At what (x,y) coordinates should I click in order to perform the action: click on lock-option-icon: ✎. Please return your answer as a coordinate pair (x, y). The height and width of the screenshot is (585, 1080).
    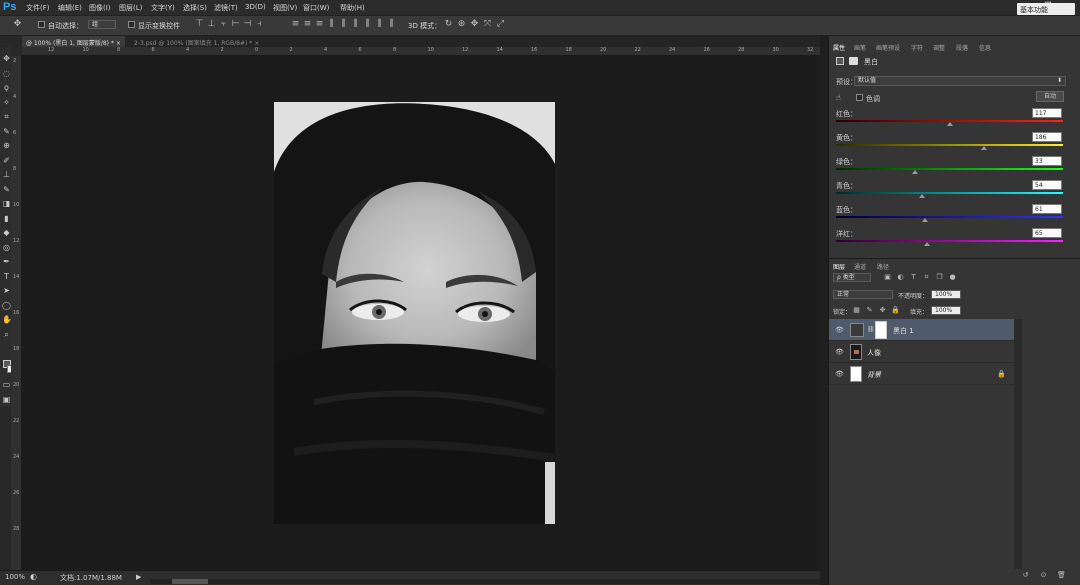
    Looking at the image, I should click on (869, 310).